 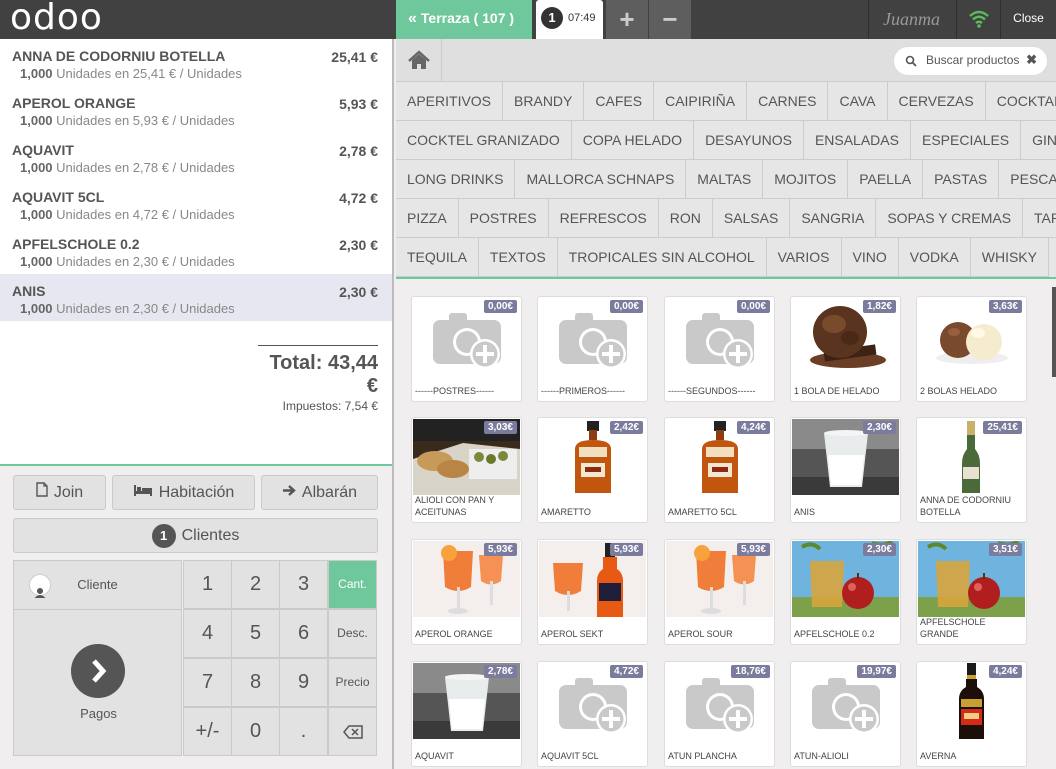 I want to click on home-button, so click(x=419, y=60).